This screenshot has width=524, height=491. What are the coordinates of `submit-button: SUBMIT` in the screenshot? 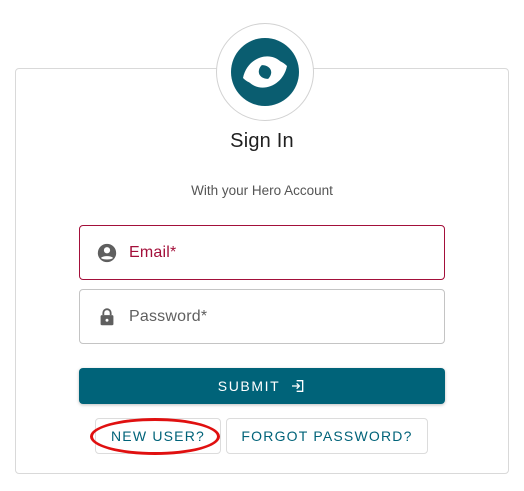 It's located at (262, 386).